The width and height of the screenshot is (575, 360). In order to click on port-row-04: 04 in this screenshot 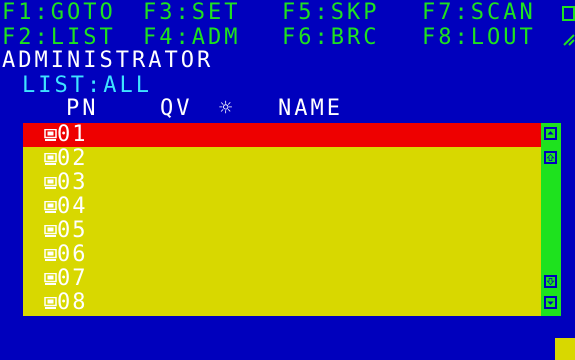, I will do `click(282, 207)`.